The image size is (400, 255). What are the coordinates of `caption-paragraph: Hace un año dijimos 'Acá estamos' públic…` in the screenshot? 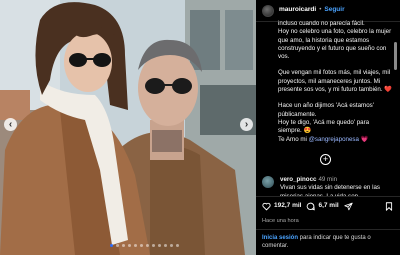 It's located at (326, 118).